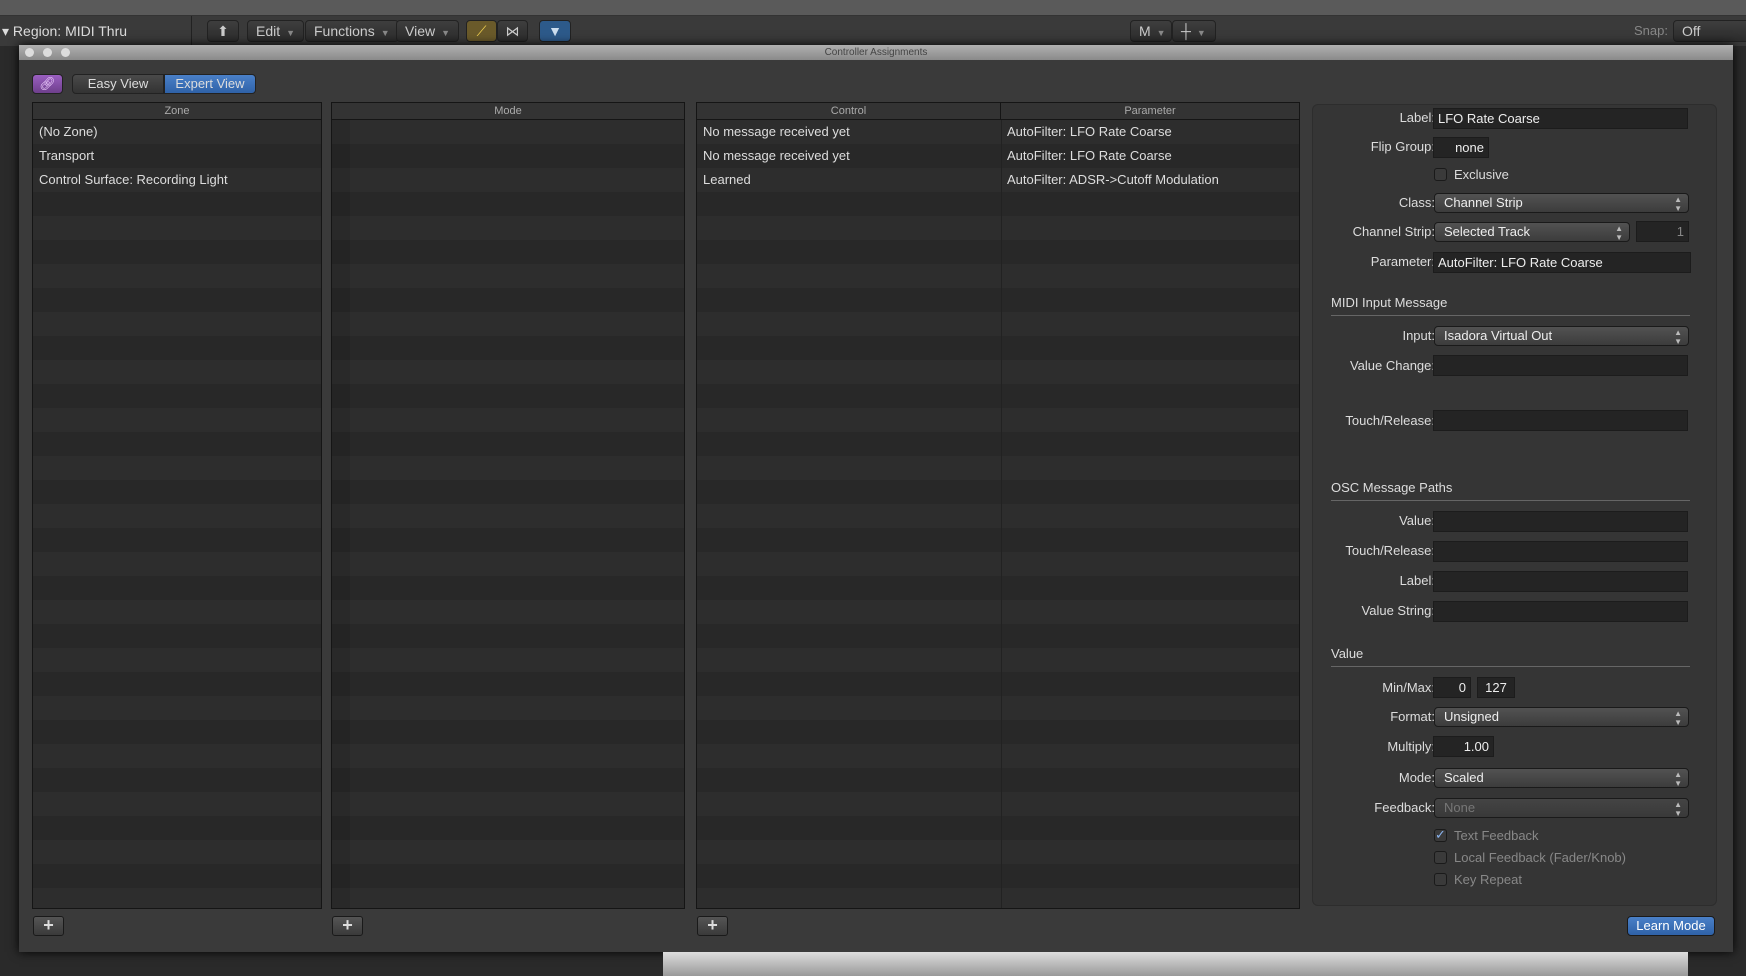 This screenshot has height=976, width=1746. Describe the element at coordinates (1662, 231) in the screenshot. I see `channel-number-field: 1` at that location.